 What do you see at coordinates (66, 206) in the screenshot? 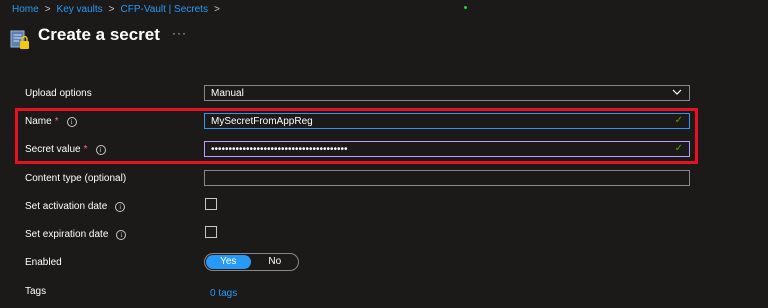
I see `activation-date-label-text: Set activation date` at bounding box center [66, 206].